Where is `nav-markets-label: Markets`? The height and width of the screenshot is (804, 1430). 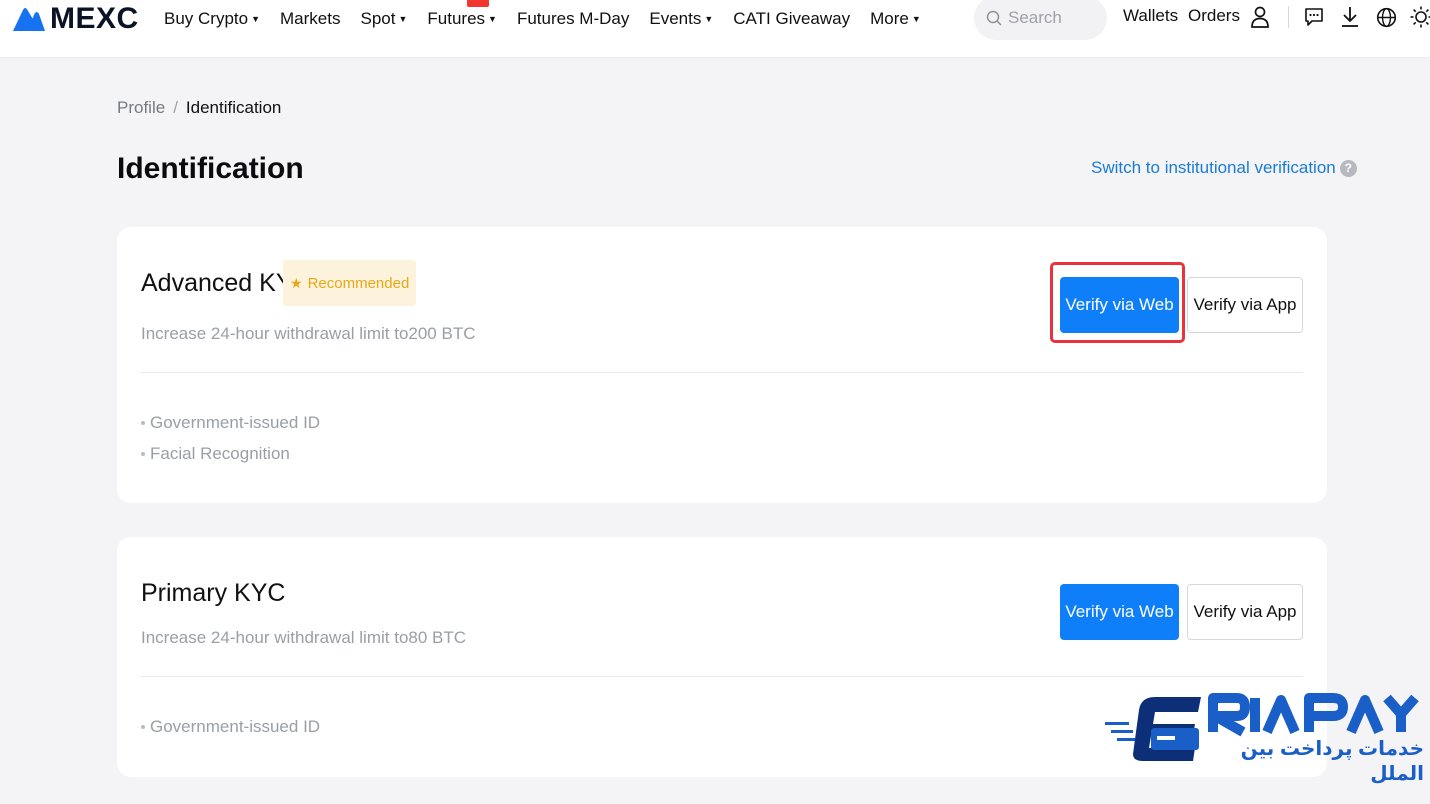 nav-markets-label: Markets is located at coordinates (310, 18).